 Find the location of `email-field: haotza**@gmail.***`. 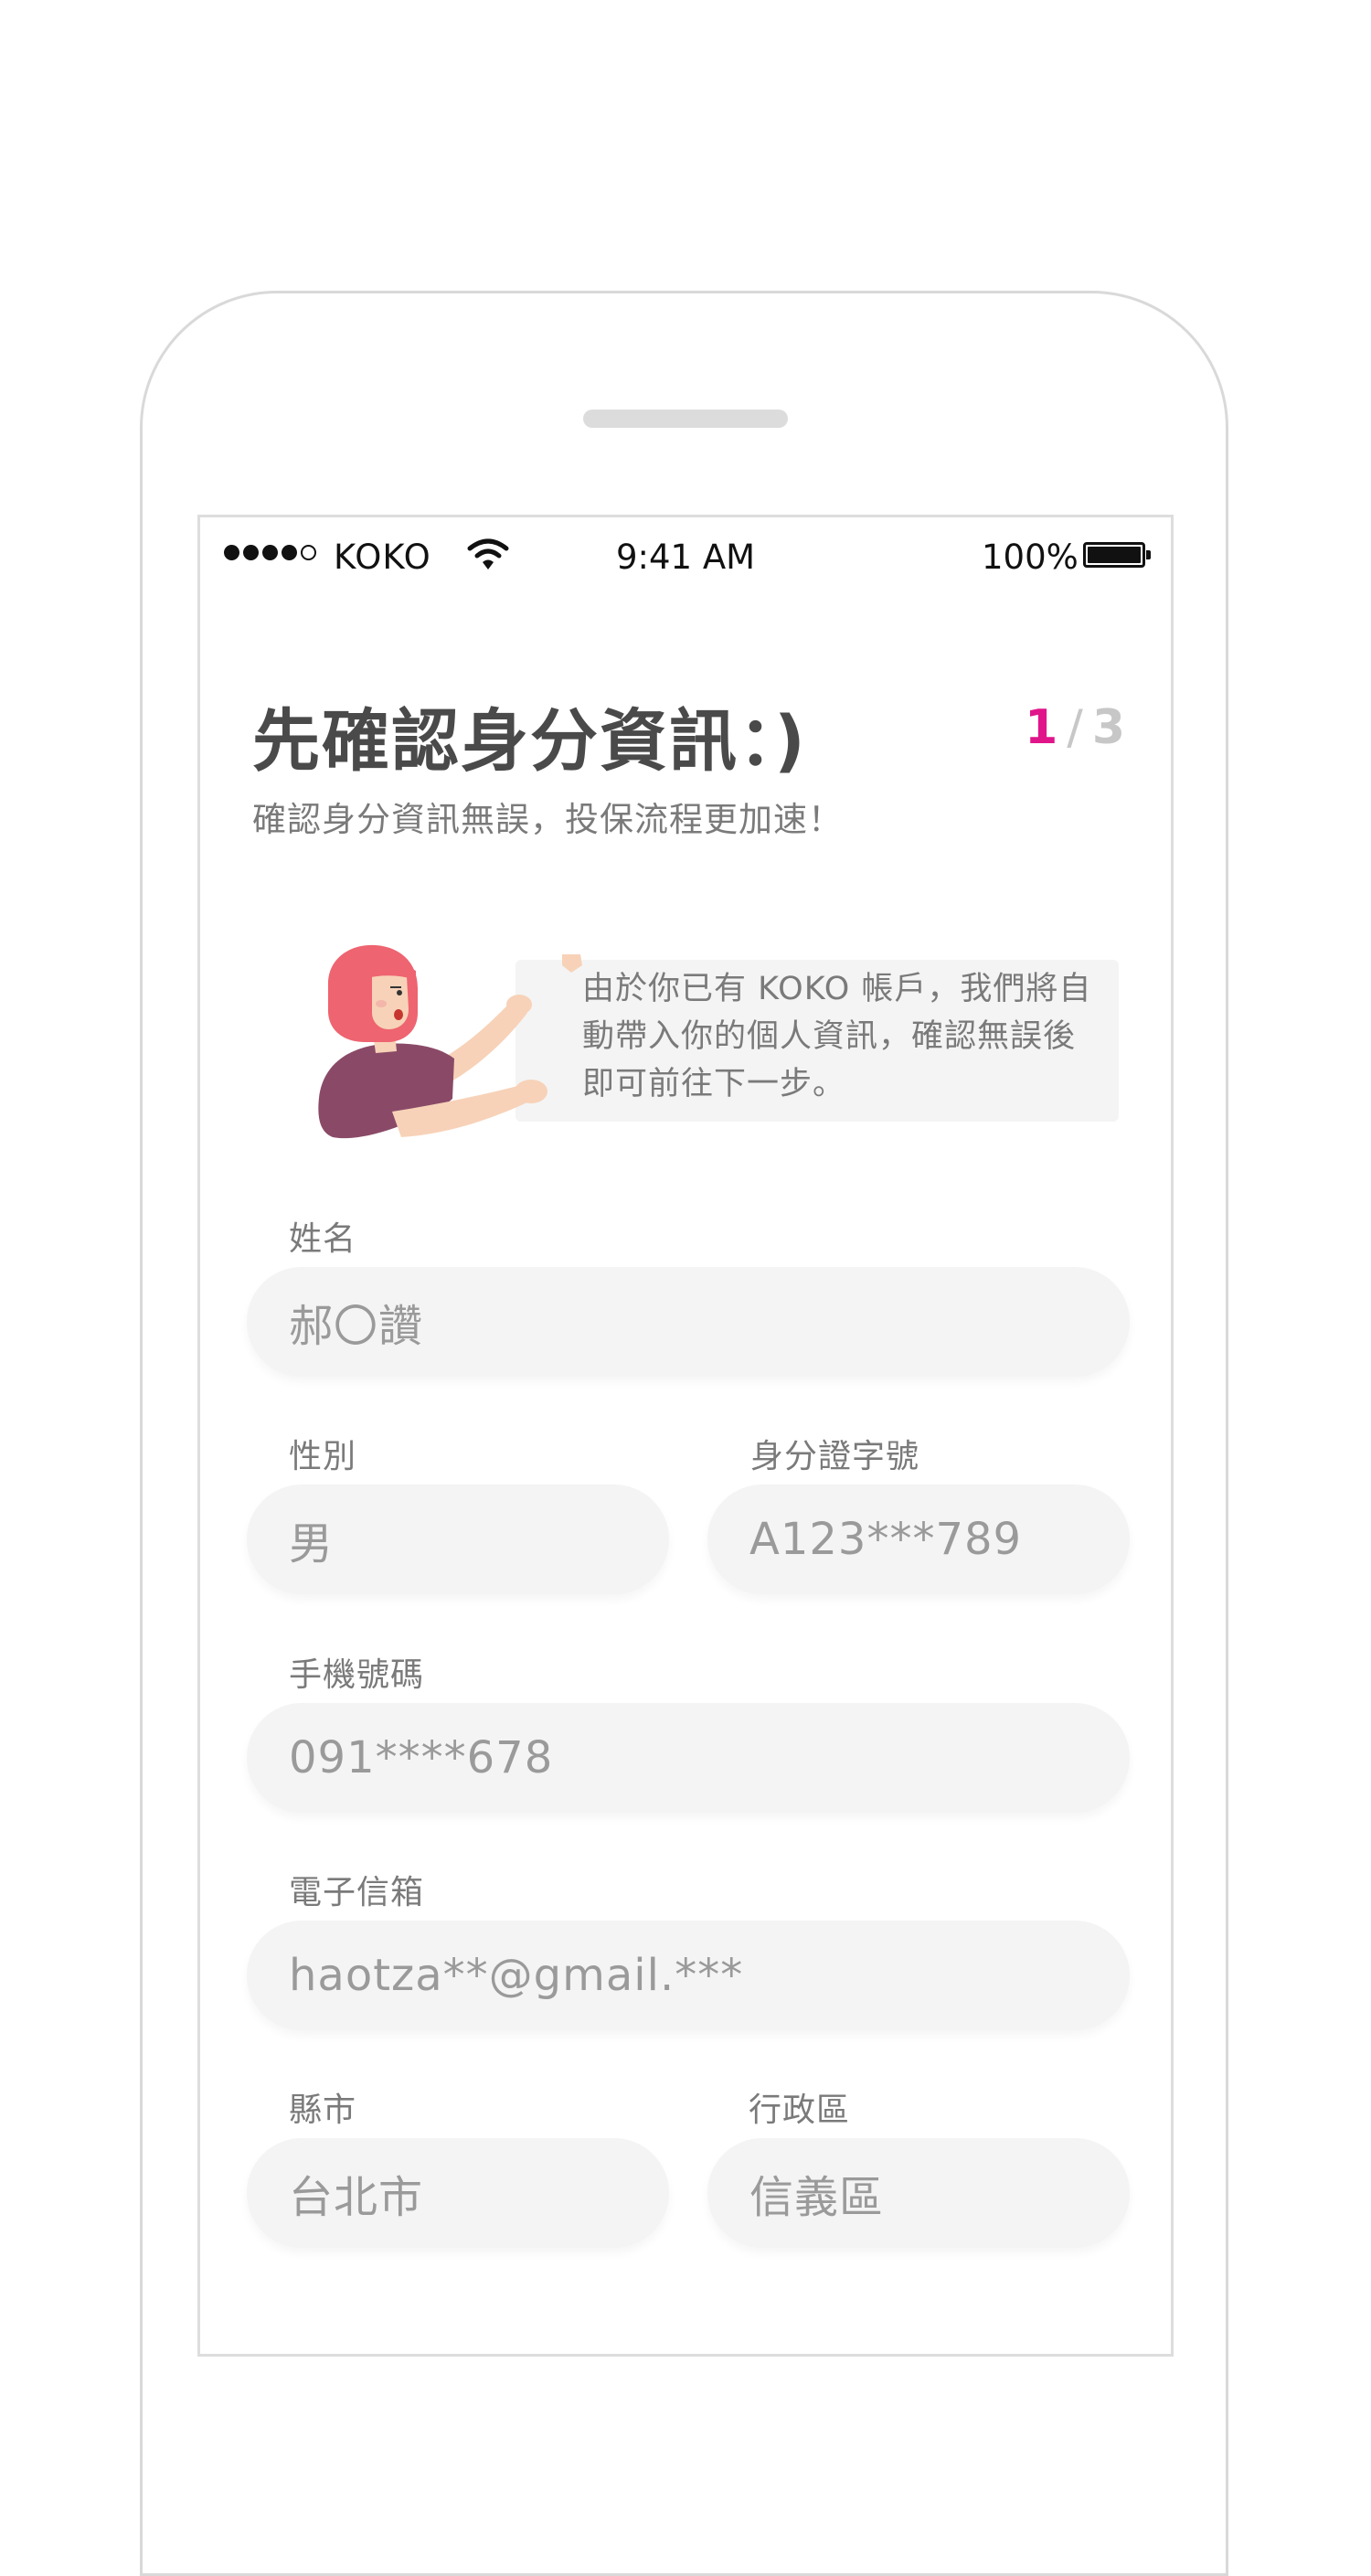

email-field: haotza**@gmail.*** is located at coordinates (688, 1975).